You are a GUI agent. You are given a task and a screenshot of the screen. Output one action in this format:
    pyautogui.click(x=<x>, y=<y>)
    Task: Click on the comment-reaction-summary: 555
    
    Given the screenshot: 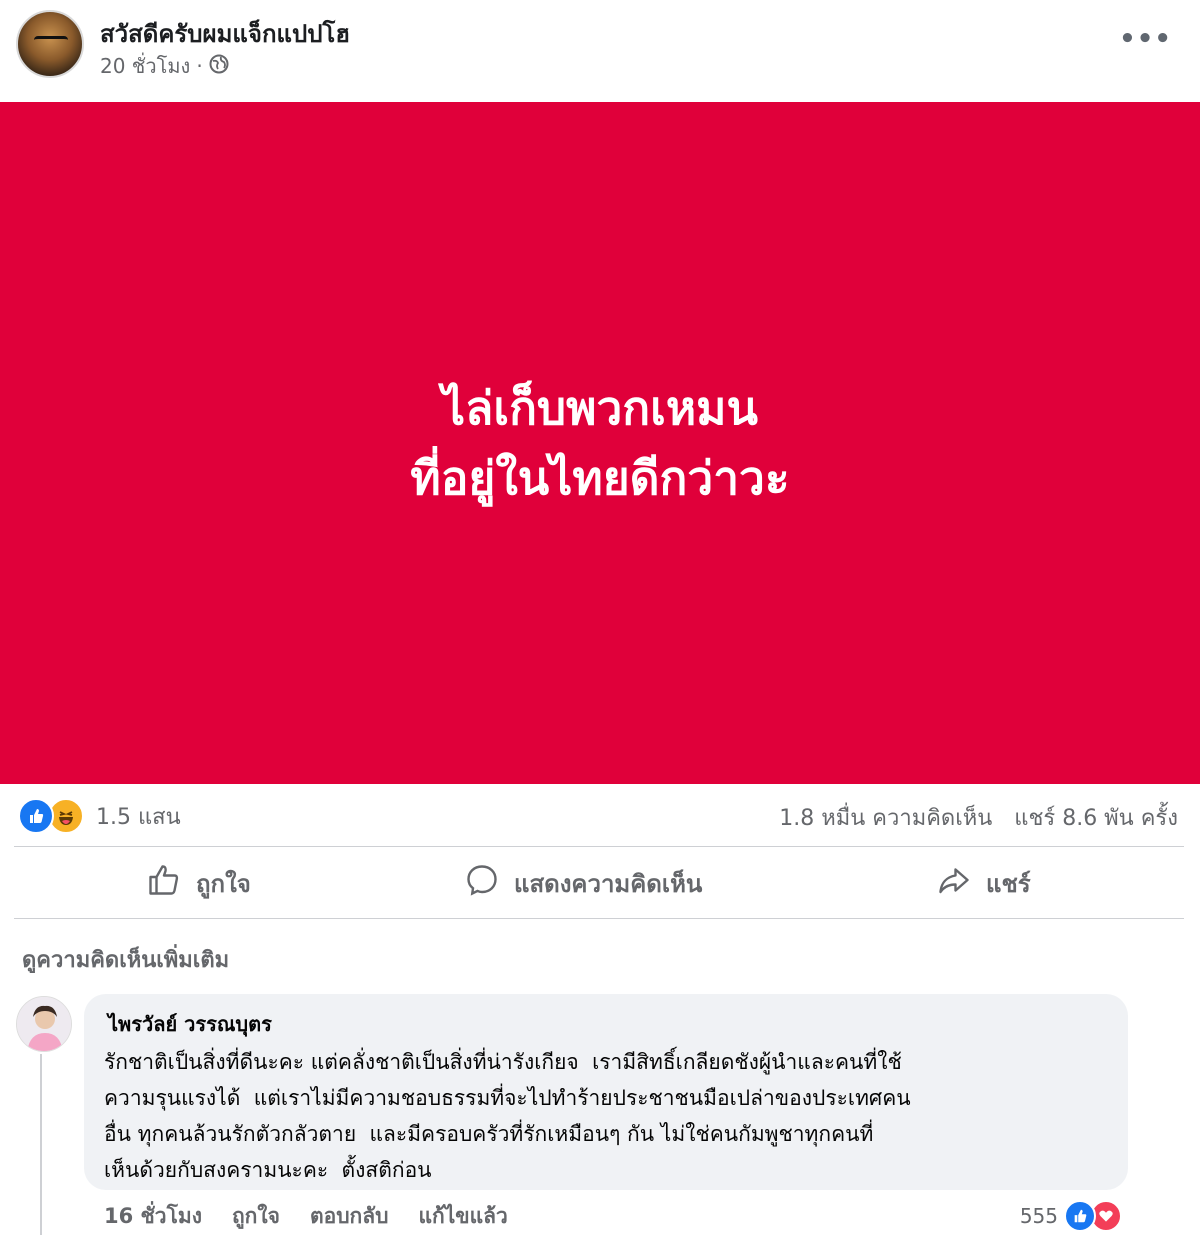 What is the action you would take?
    pyautogui.click(x=1071, y=1216)
    